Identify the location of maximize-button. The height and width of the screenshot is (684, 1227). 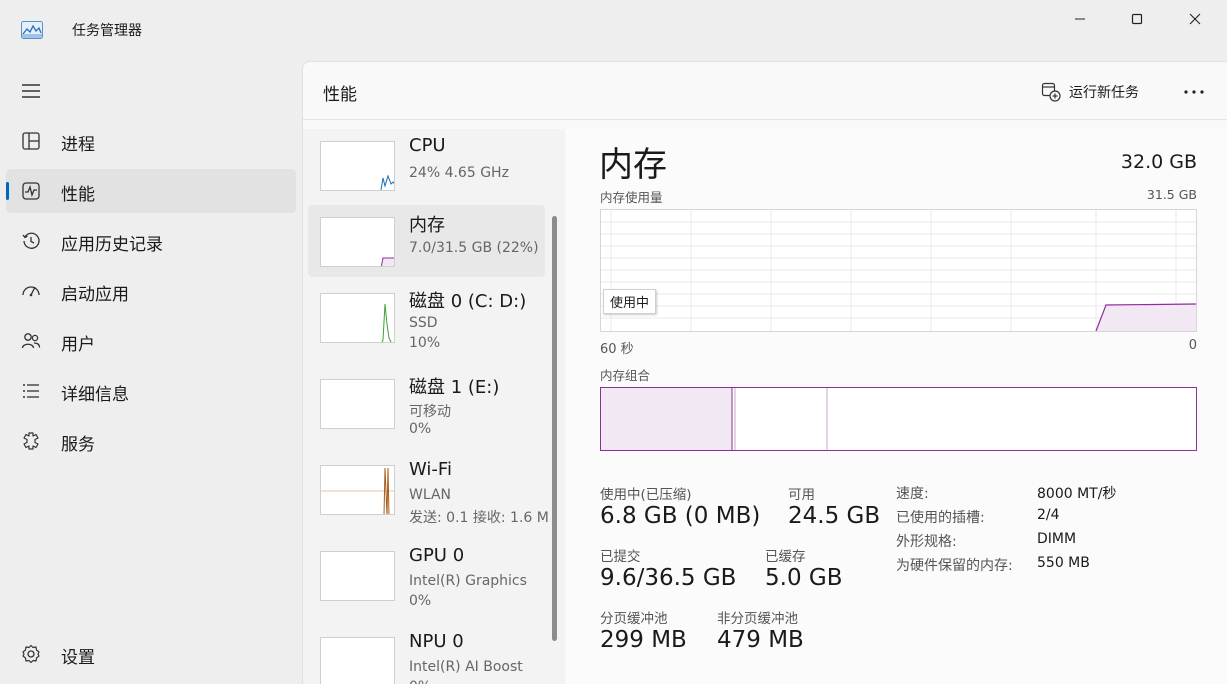
(1137, 19).